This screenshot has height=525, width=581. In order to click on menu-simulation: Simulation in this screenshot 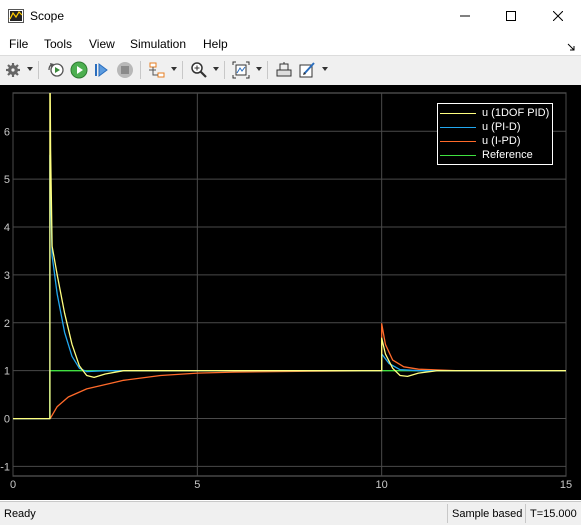, I will do `click(158, 44)`.